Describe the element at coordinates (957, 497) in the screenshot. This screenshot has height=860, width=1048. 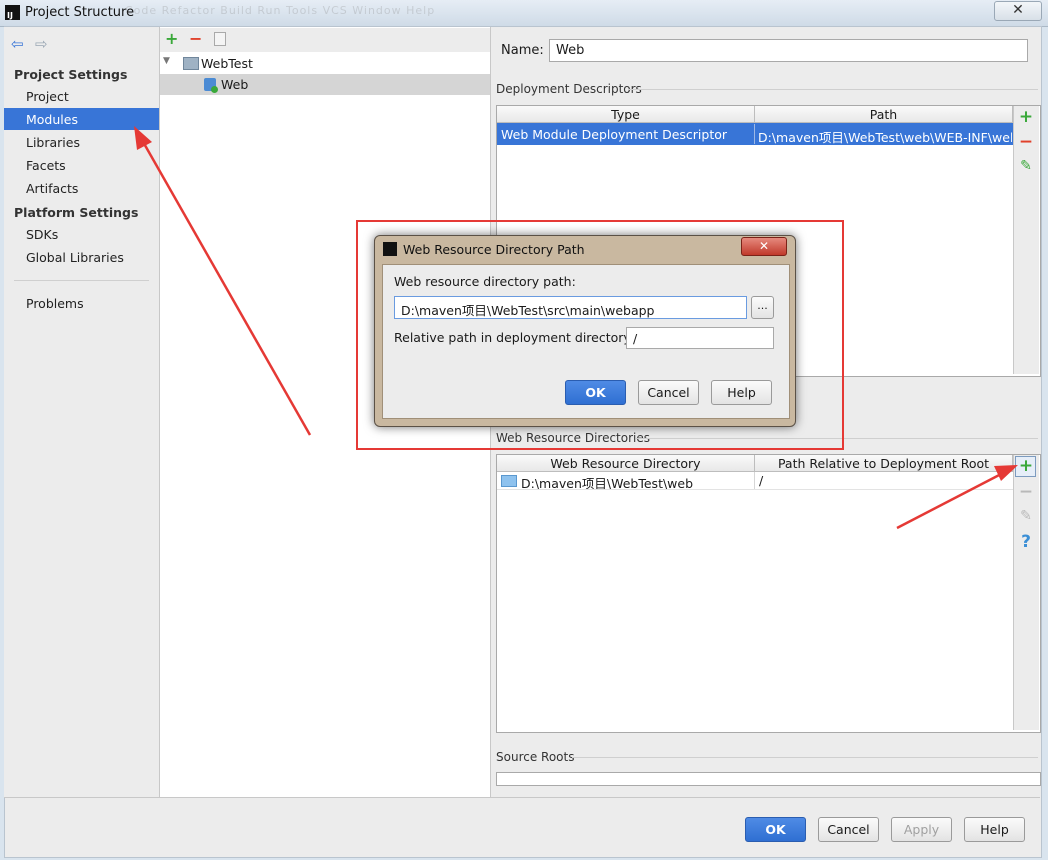
I see `arrow-to-add-button` at that location.